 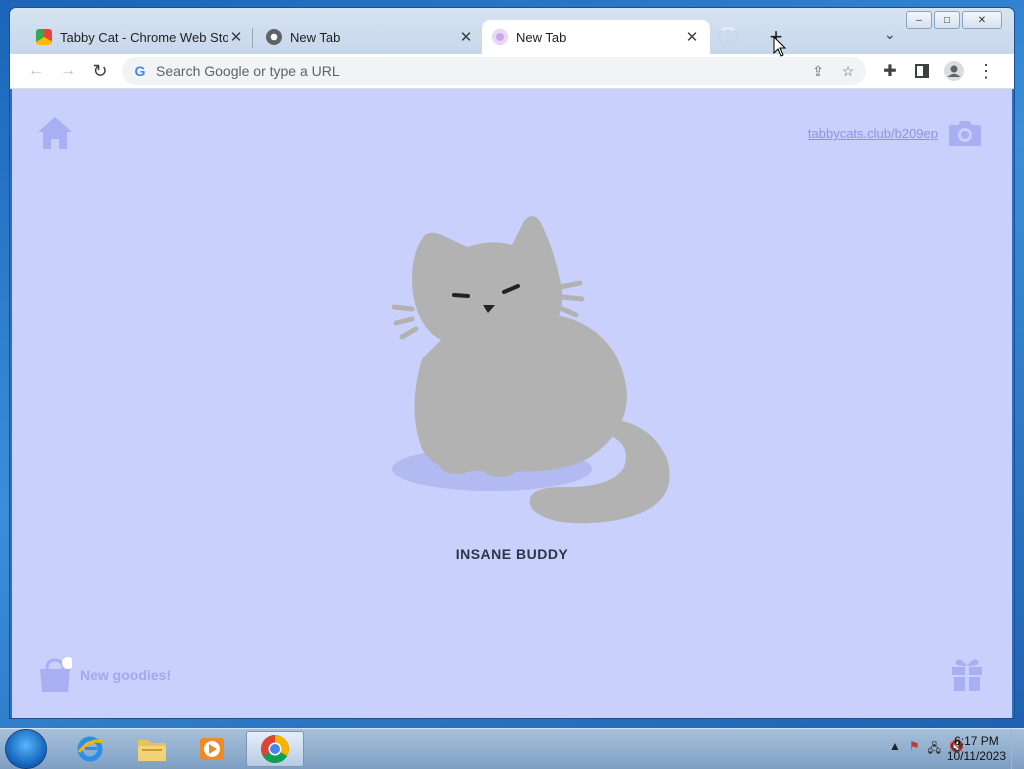 I want to click on bookmark-star-icon: ☆, so click(x=848, y=71).